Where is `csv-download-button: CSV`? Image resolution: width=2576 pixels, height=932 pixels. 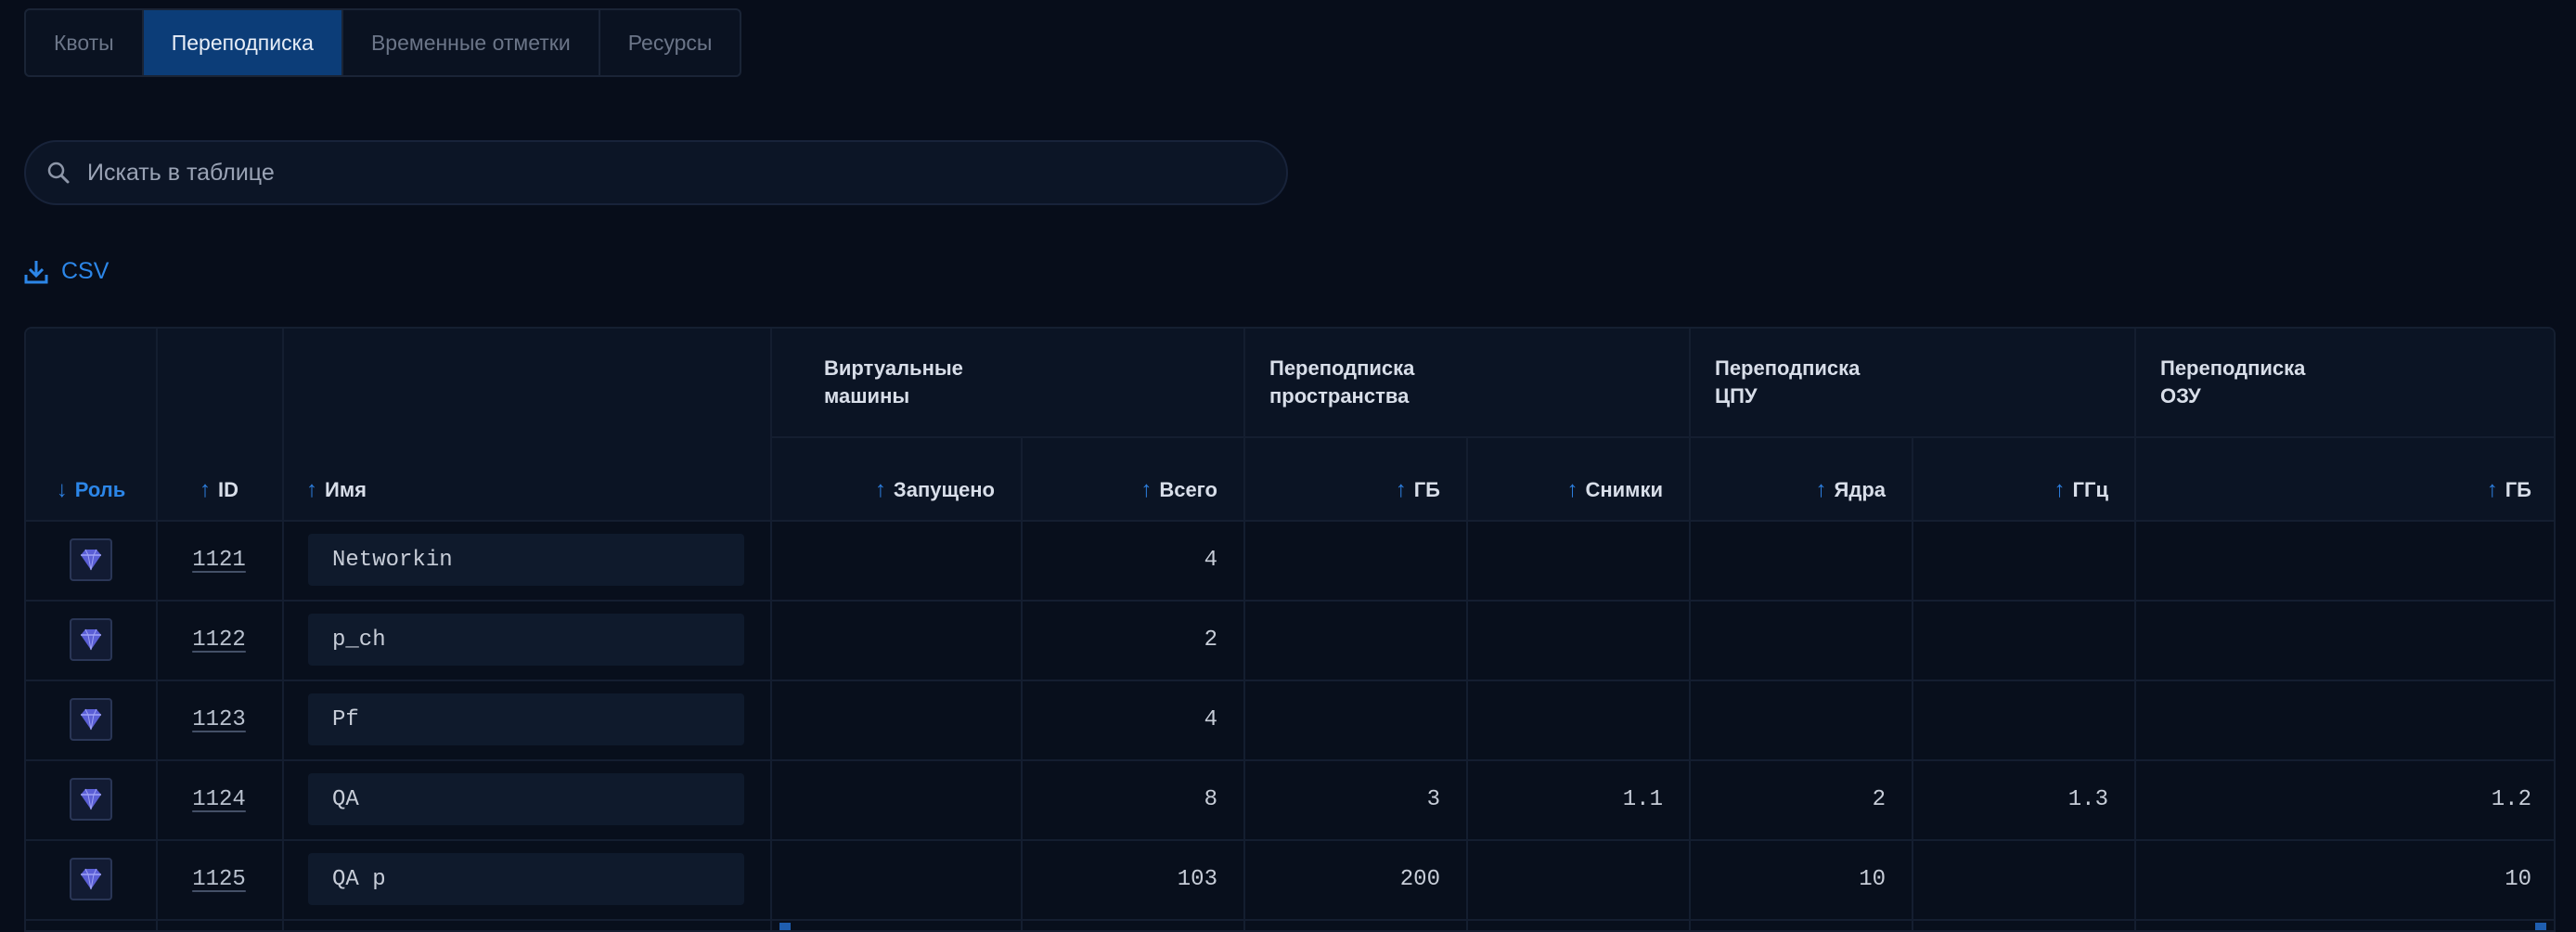 csv-download-button: CSV is located at coordinates (66, 271).